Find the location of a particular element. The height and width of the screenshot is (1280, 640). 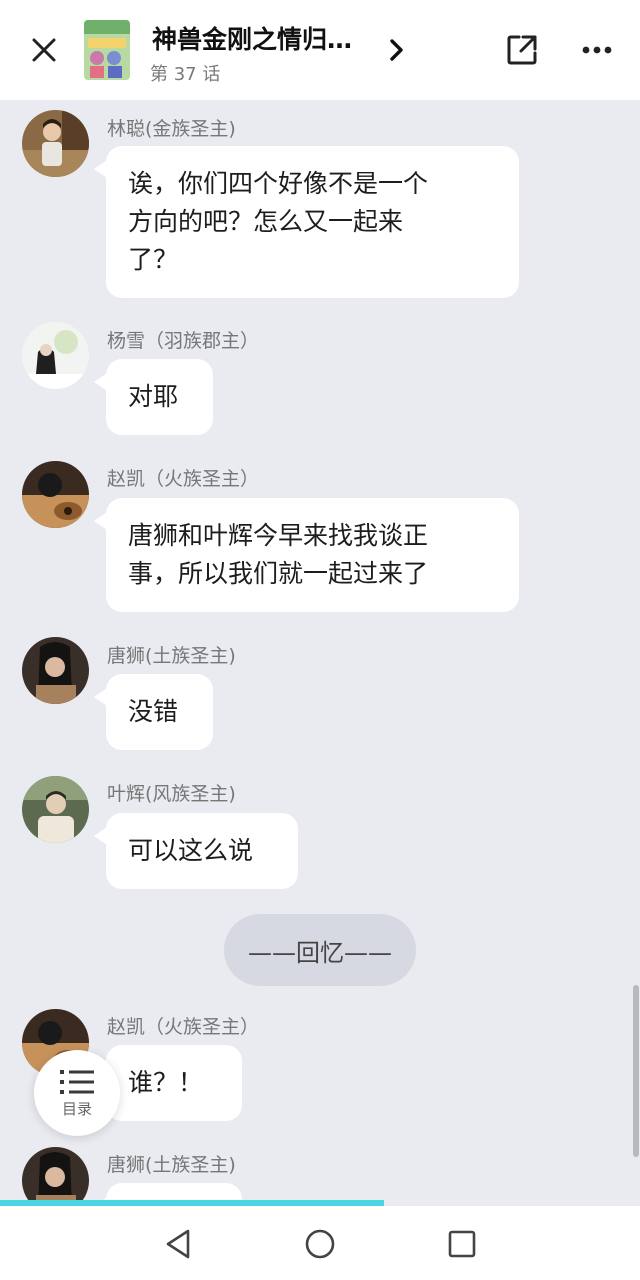

flashback-divider: ——回忆—— is located at coordinates (320, 950).